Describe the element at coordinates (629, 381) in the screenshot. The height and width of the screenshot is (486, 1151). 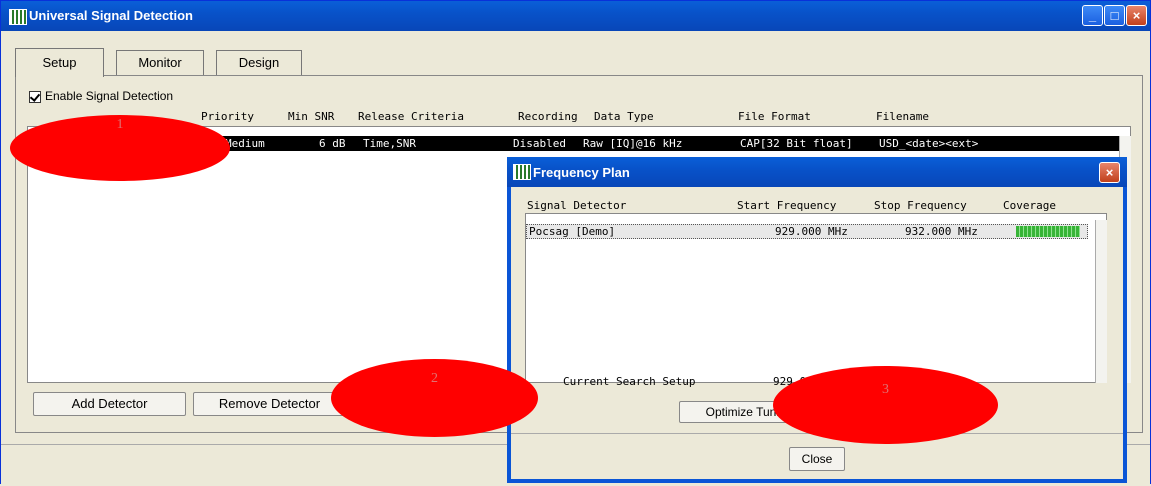
I see `current-search-setup-label: Current Search Setup` at that location.